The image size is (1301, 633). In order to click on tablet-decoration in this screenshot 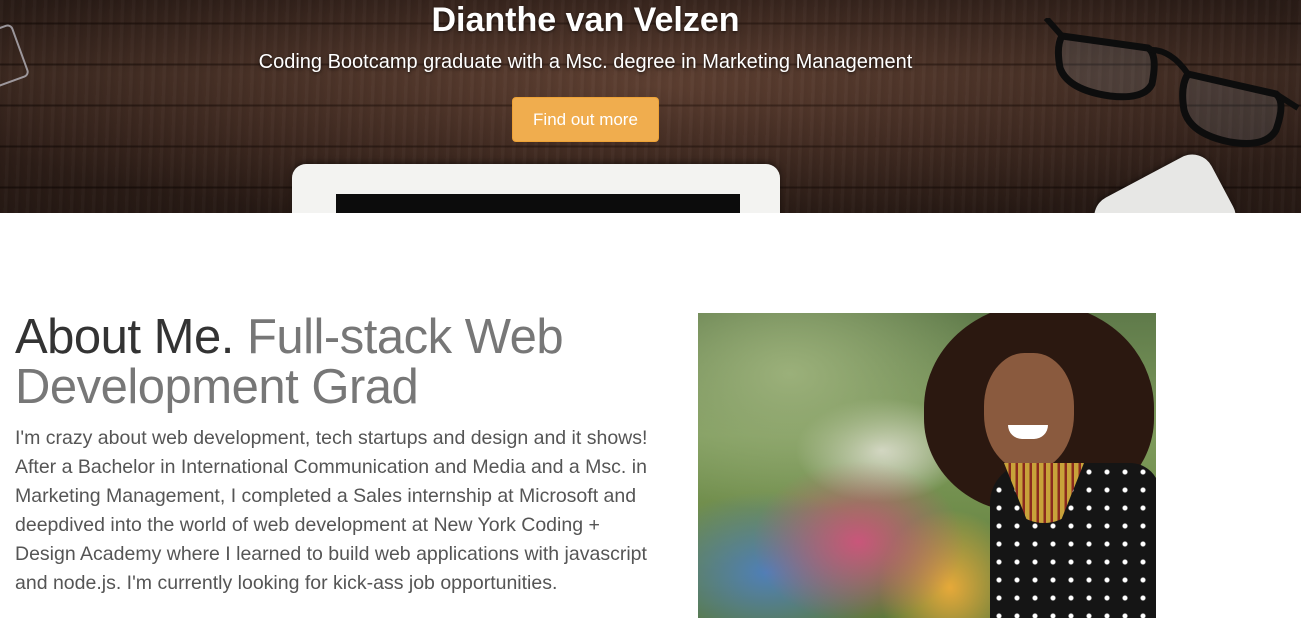, I will do `click(536, 188)`.